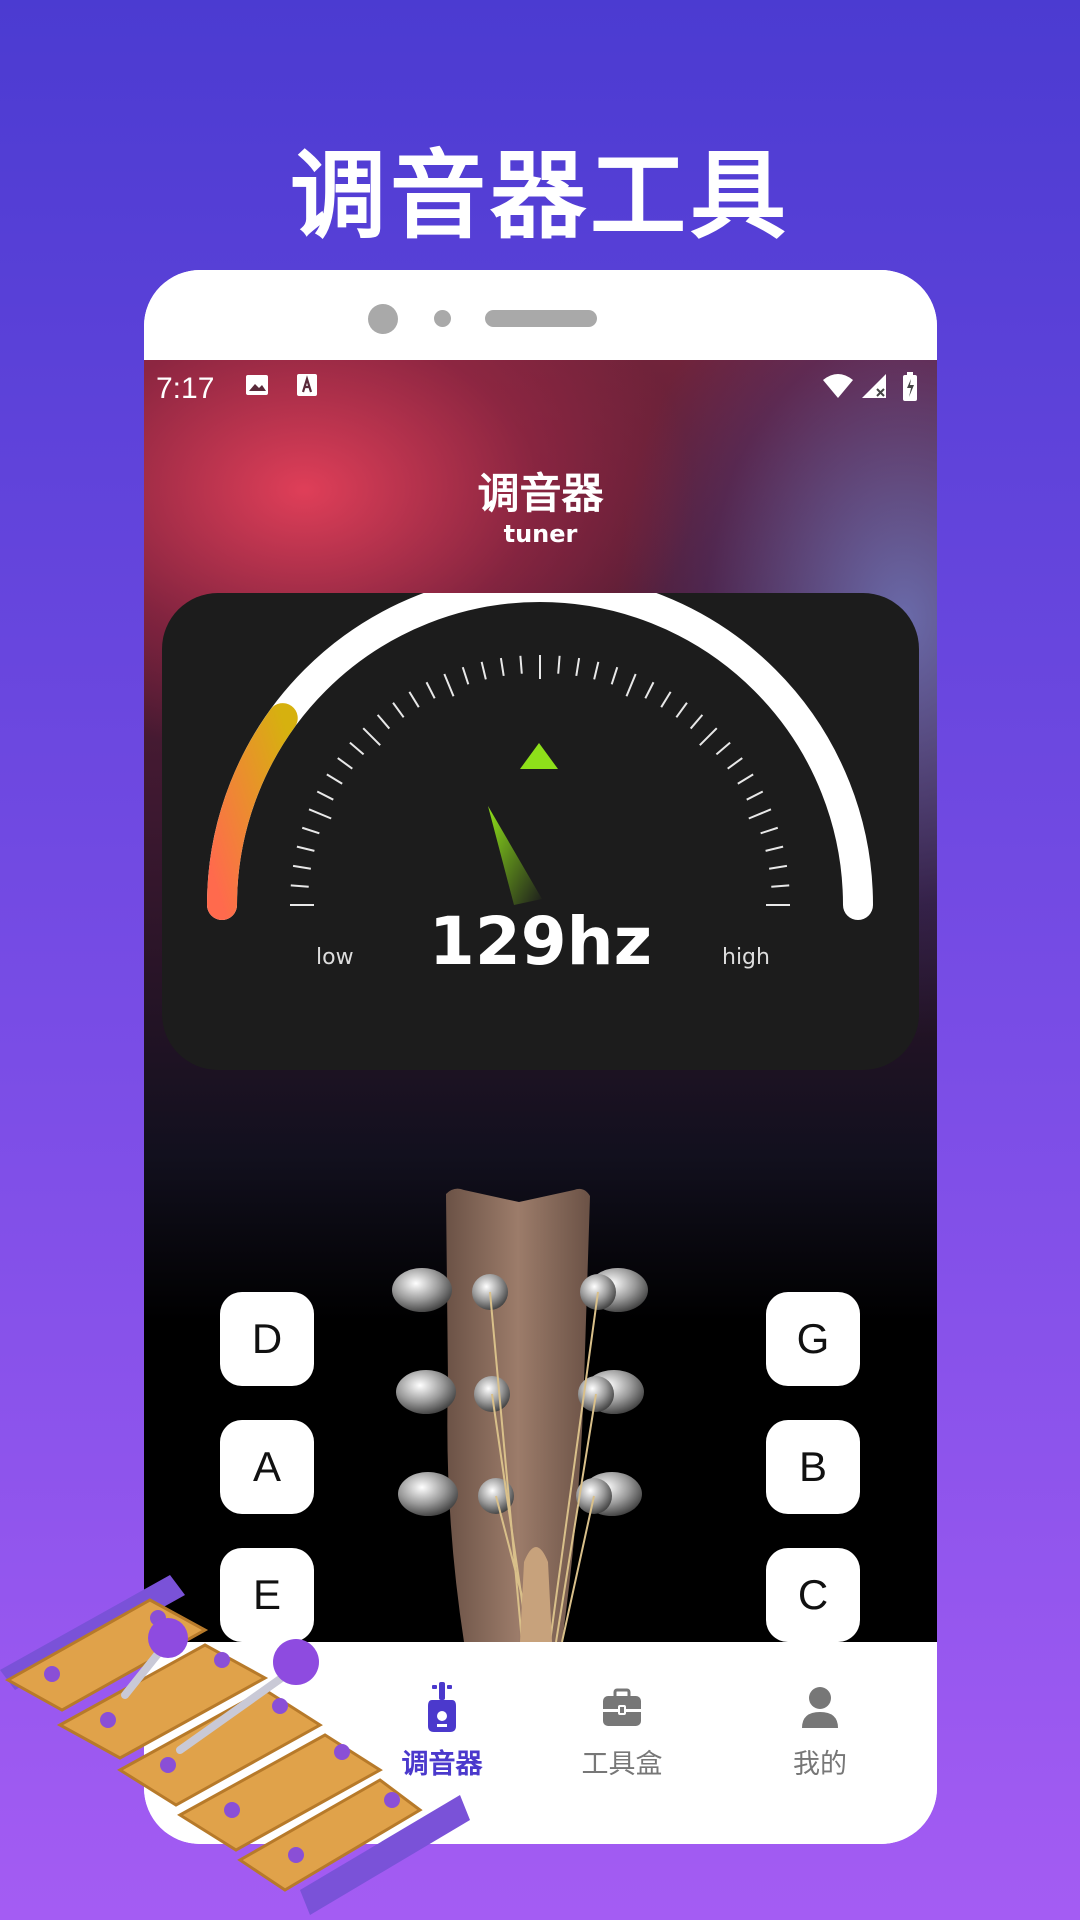 The image size is (1080, 1920). What do you see at coordinates (820, 1764) in the screenshot?
I see `tab-mine-label: 我的` at bounding box center [820, 1764].